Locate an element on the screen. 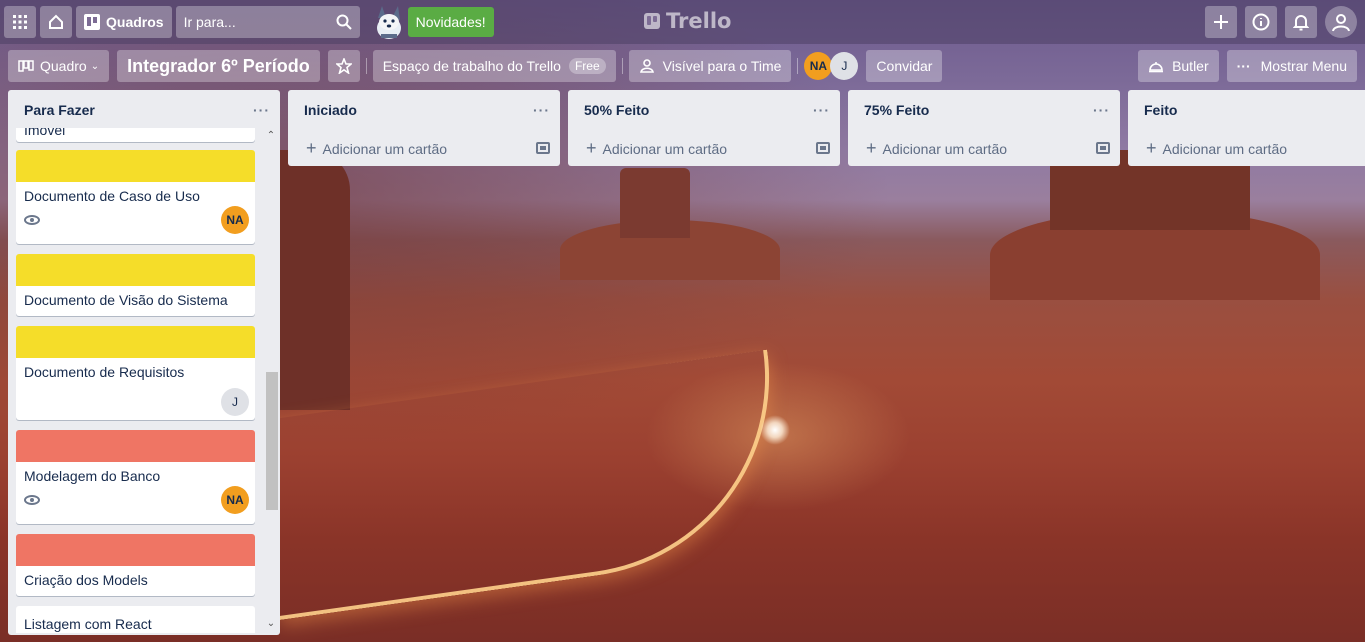 The width and height of the screenshot is (1365, 642). list-title: 50% Feito is located at coordinates (616, 110).